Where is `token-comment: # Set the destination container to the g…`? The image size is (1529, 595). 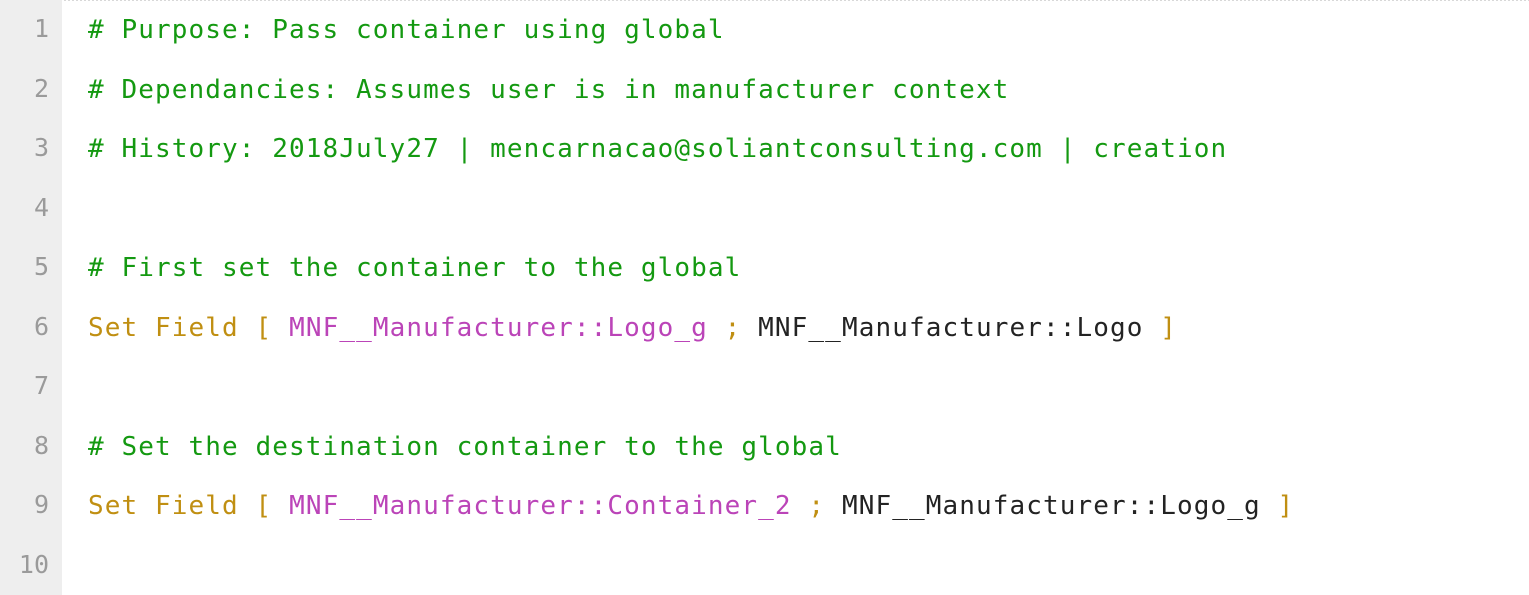 token-comment: # Set the destination container to the g… is located at coordinates (465, 446).